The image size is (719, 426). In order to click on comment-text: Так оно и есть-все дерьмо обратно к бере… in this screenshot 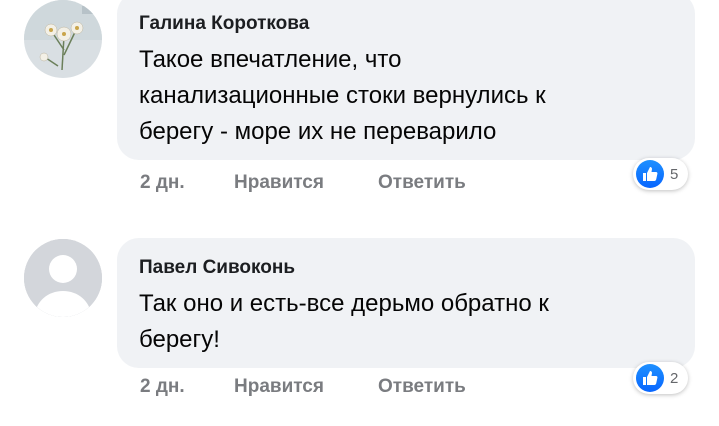, I will do `click(406, 322)`.